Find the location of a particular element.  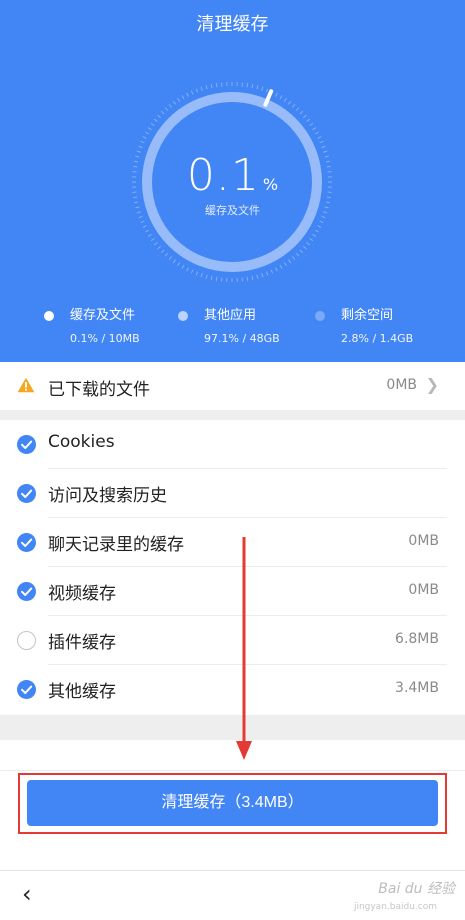

list-item-size: 6.8MB is located at coordinates (417, 639).